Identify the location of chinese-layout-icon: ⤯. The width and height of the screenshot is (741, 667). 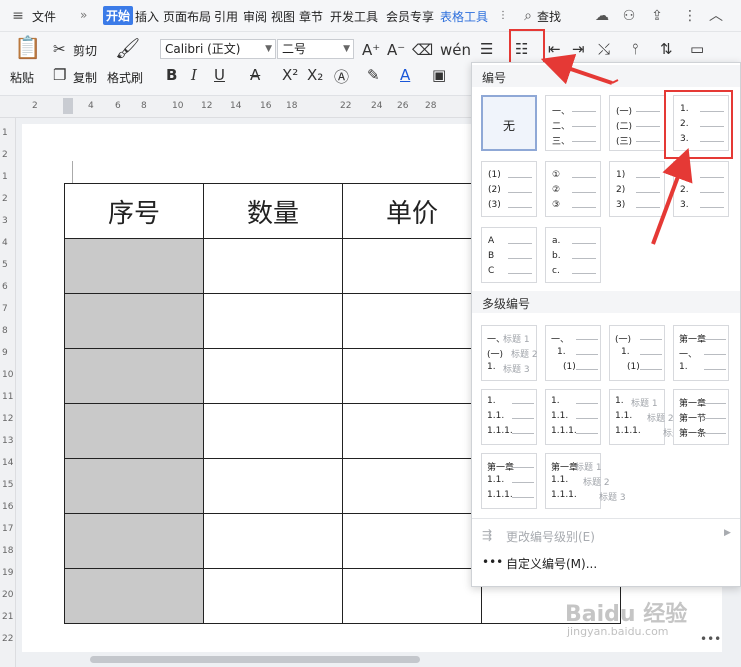
(604, 49).